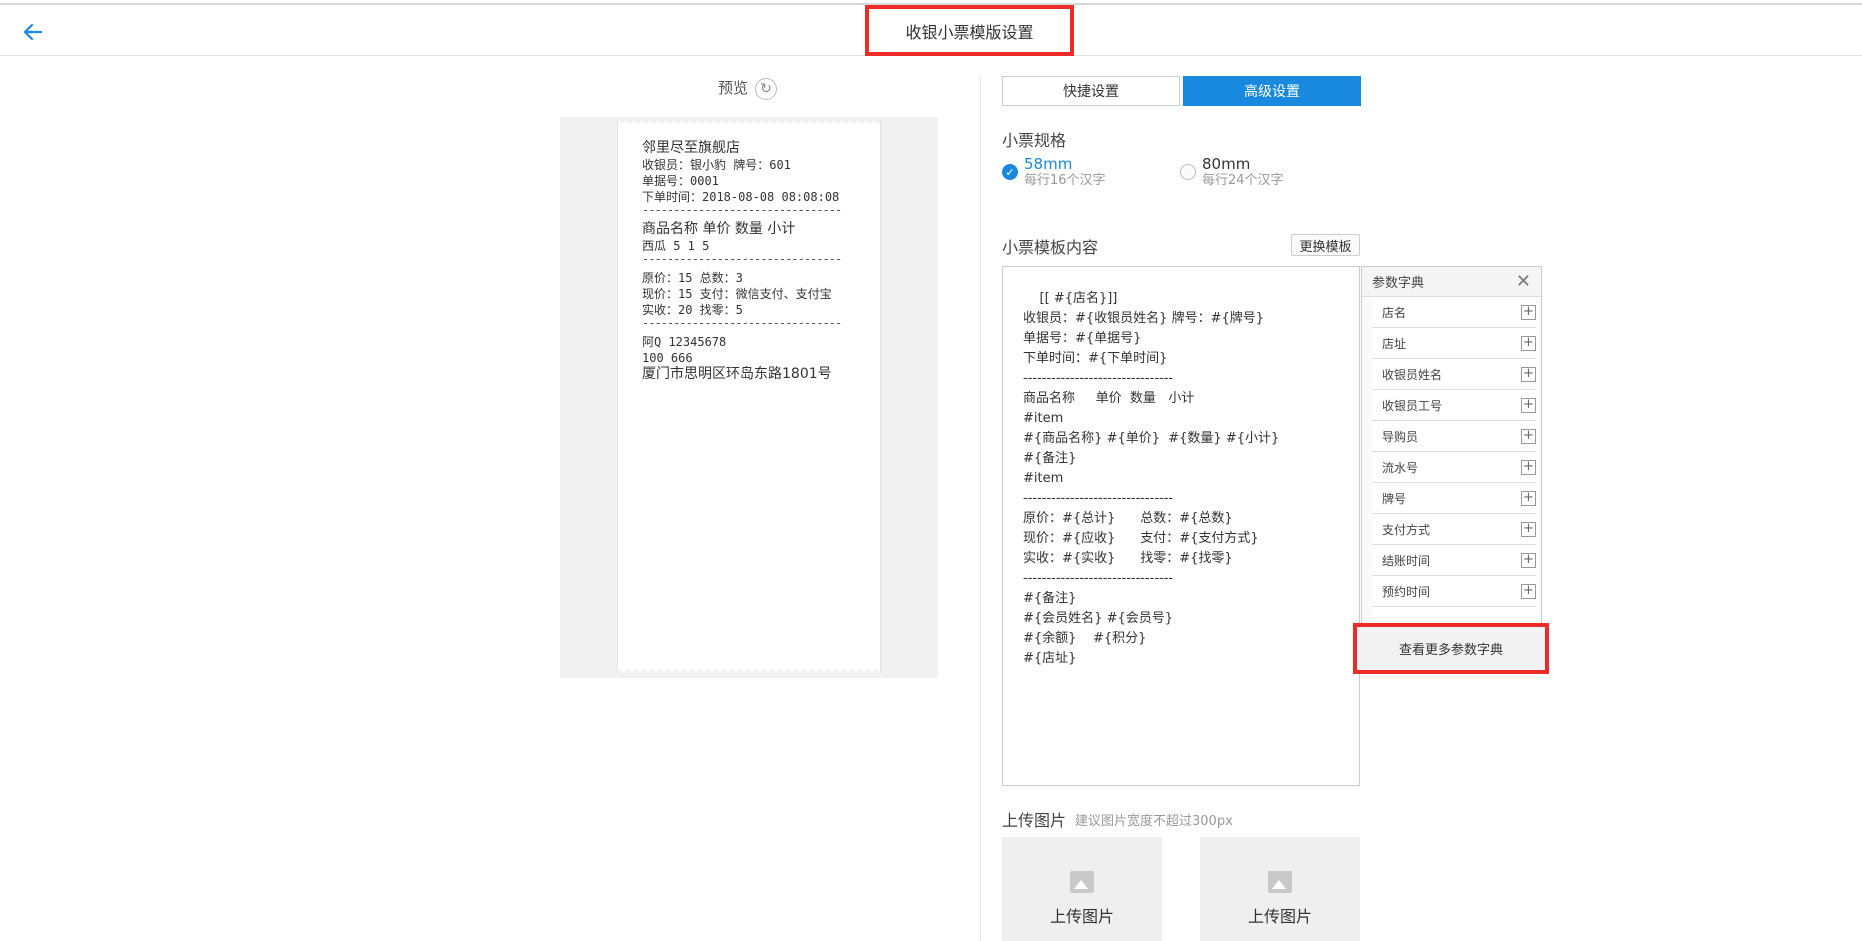 This screenshot has width=1862, height=941. Describe the element at coordinates (737, 374) in the screenshot. I see `receipt-line: 厦门市思明区环岛东路1801号` at that location.